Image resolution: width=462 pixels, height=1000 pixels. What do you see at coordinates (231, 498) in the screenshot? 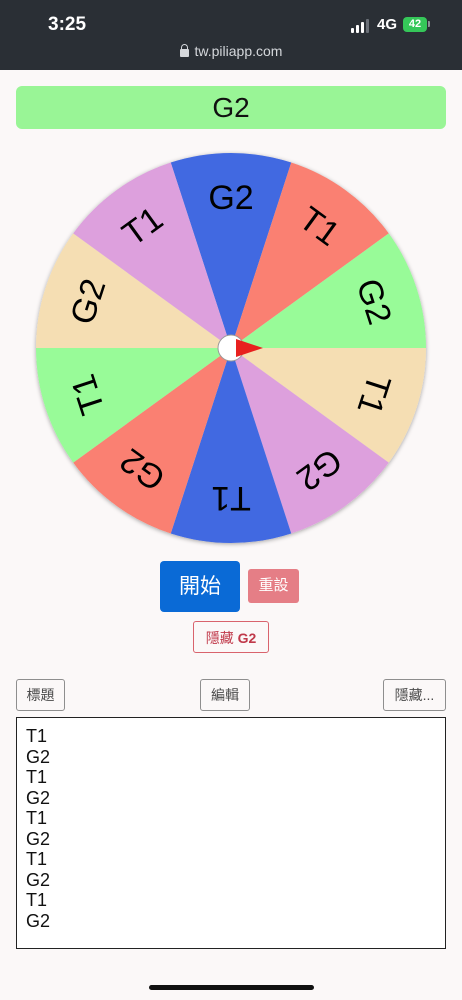
I see `wheel-slice-label: T1` at bounding box center [231, 498].